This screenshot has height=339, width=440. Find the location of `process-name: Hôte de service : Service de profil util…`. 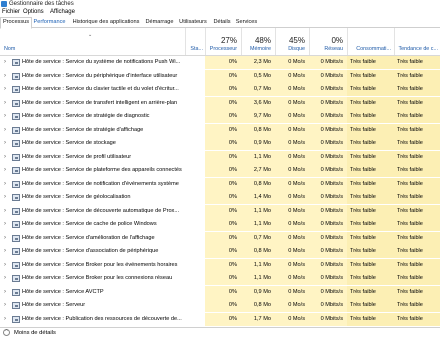

process-name: Hôte de service : Service de profil util… is located at coordinates (77, 156).